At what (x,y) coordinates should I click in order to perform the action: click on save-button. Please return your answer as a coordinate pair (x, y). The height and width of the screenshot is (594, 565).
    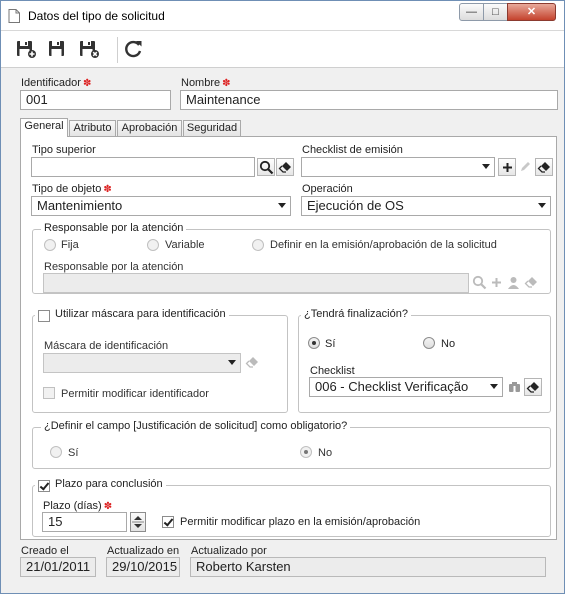
    Looking at the image, I should click on (58, 49).